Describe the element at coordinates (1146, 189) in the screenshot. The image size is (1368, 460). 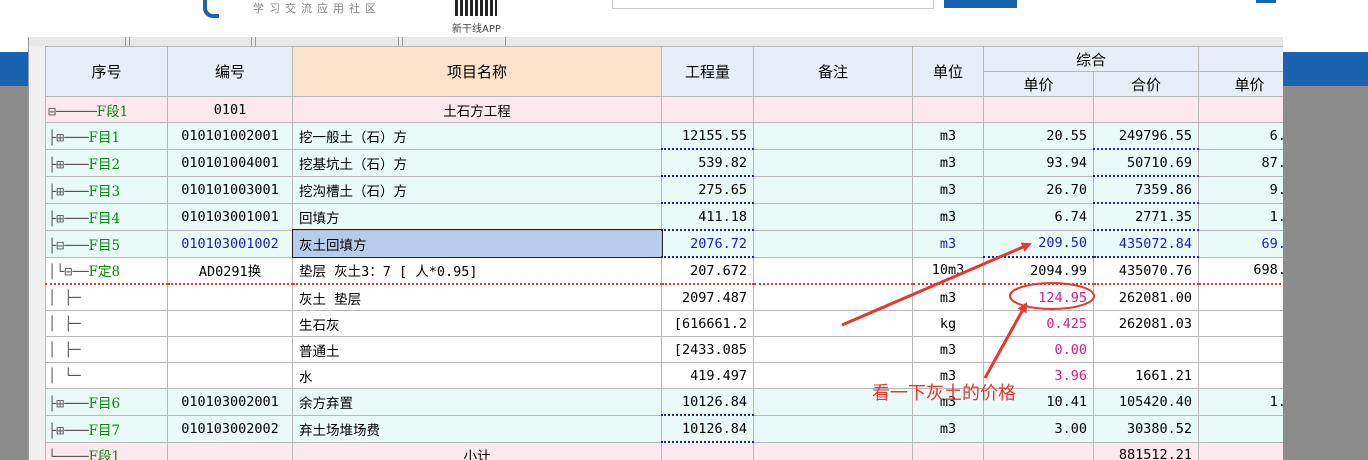
I see `cell-total: 7359.86` at that location.